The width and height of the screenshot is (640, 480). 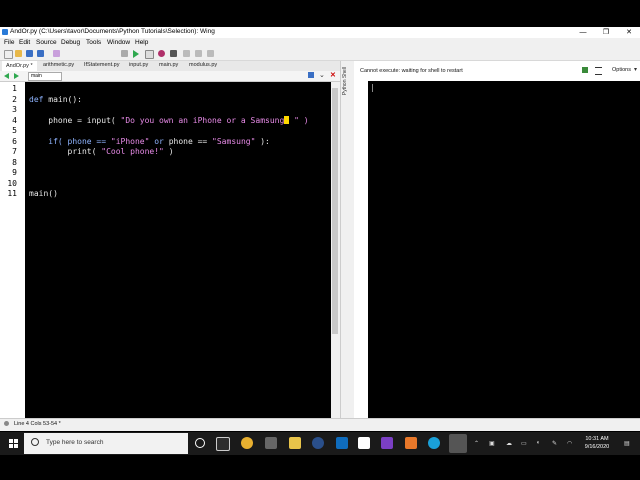 What do you see at coordinates (509, 443) in the screenshot?
I see `cloud-icon: ☁` at bounding box center [509, 443].